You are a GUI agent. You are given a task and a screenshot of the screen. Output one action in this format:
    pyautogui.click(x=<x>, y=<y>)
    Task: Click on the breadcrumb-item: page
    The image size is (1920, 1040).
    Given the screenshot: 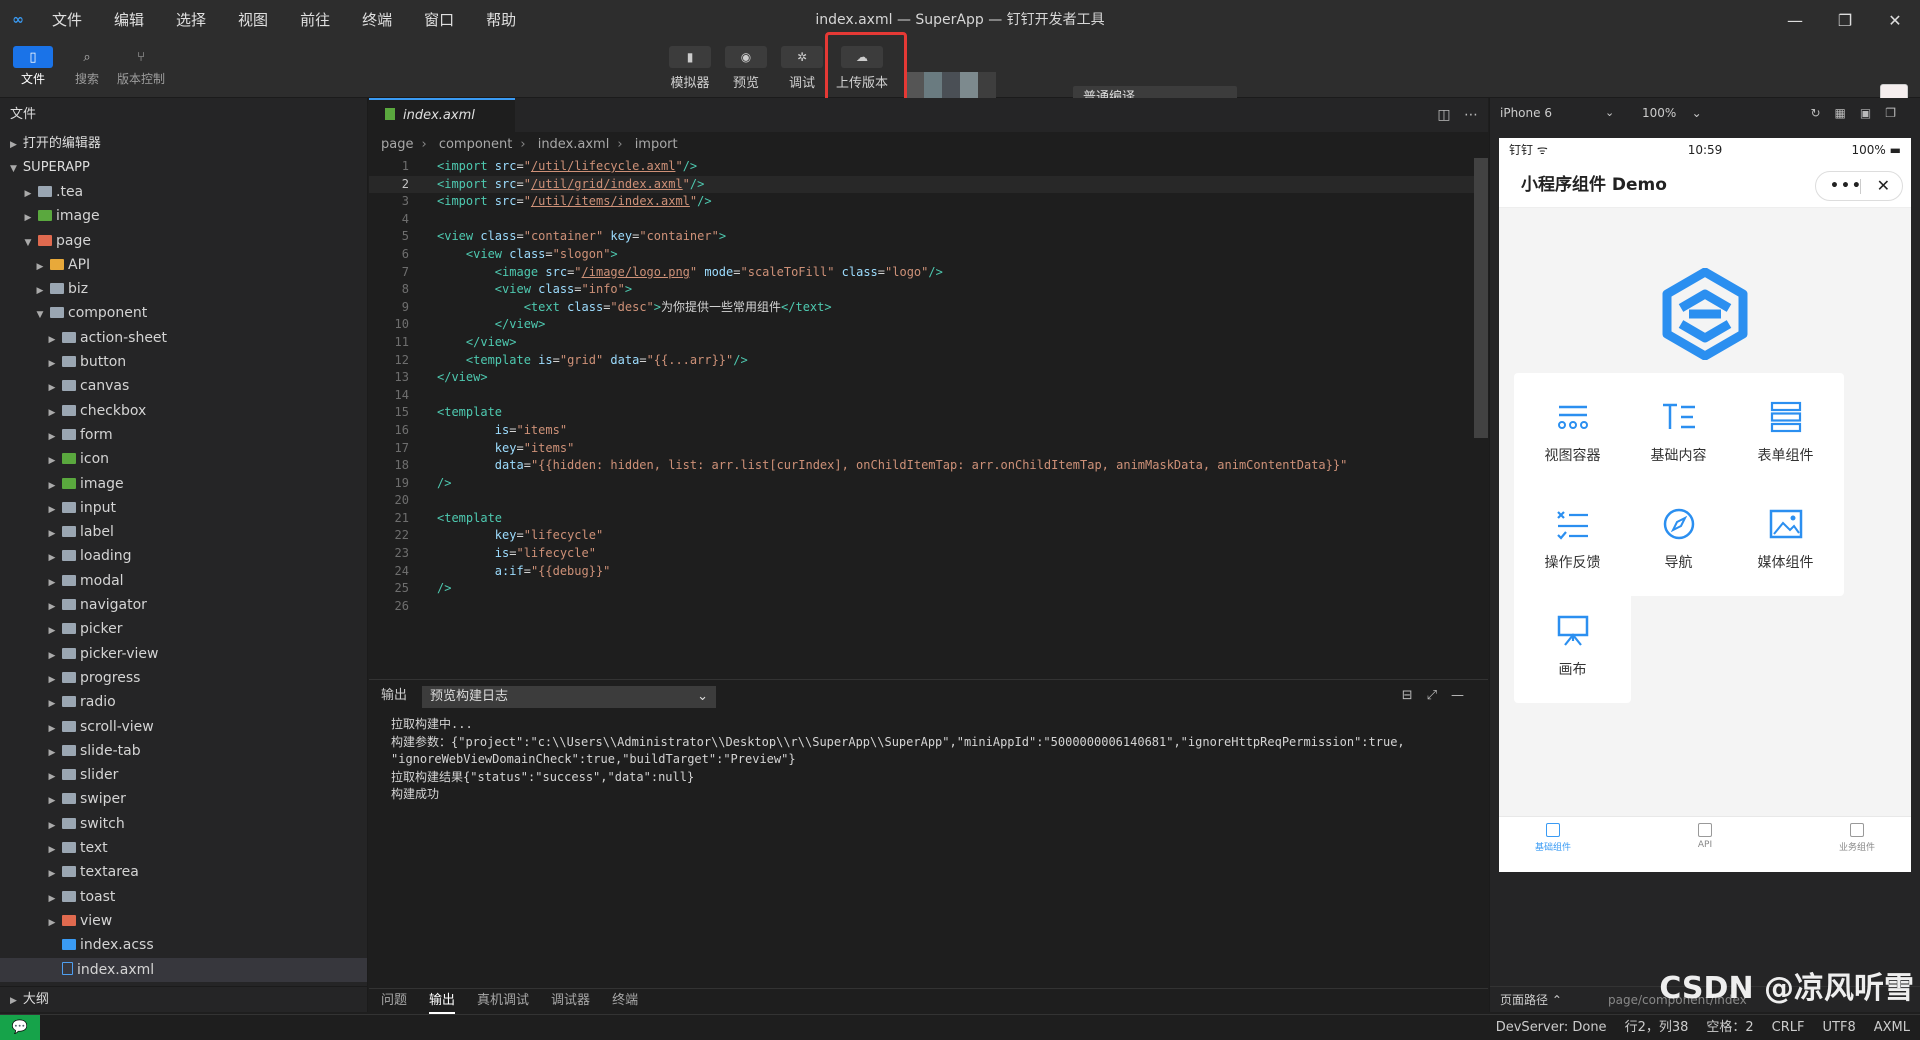 What is the action you would take?
    pyautogui.click(x=397, y=144)
    